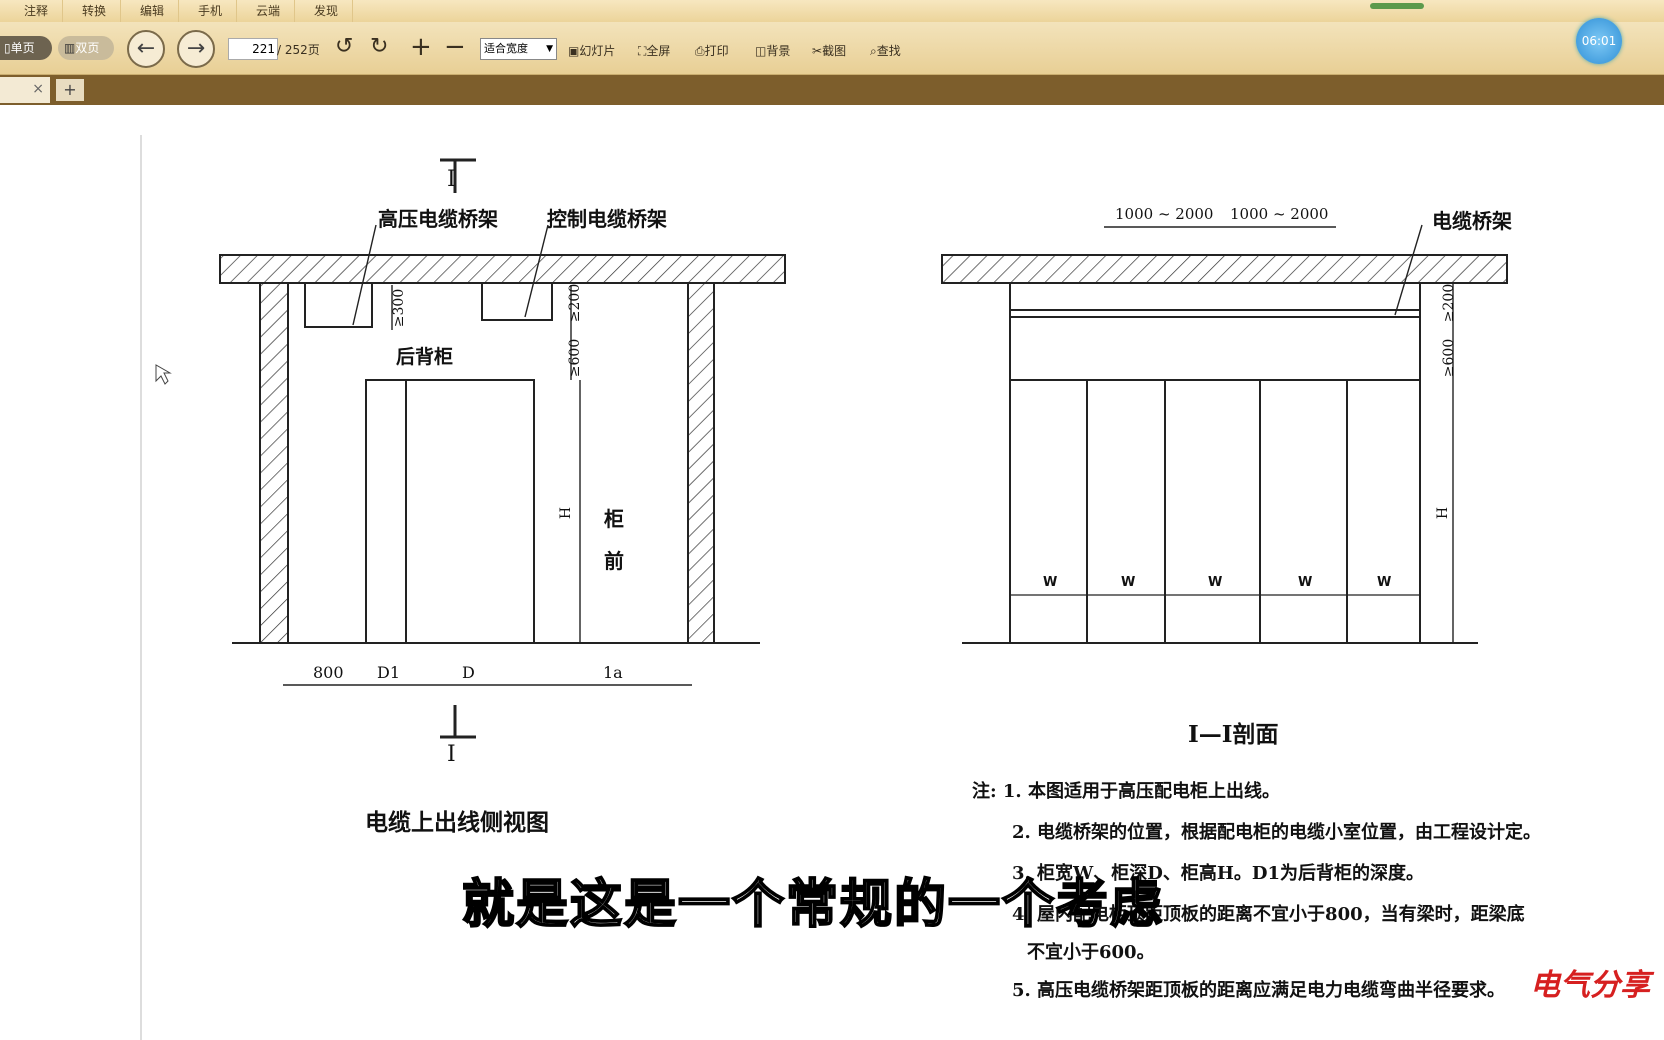 Image resolution: width=1664 pixels, height=1040 pixels. I want to click on new-tab-button: +, so click(70, 90).